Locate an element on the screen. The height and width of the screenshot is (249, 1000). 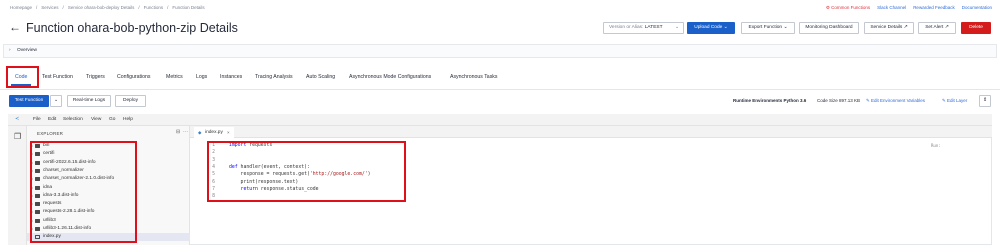
test-function-button: Test Function is located at coordinates (29, 101).